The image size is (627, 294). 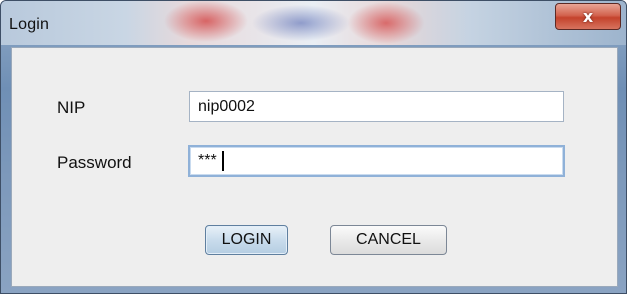 I want to click on login-button-label: LOGIN, so click(x=246, y=239).